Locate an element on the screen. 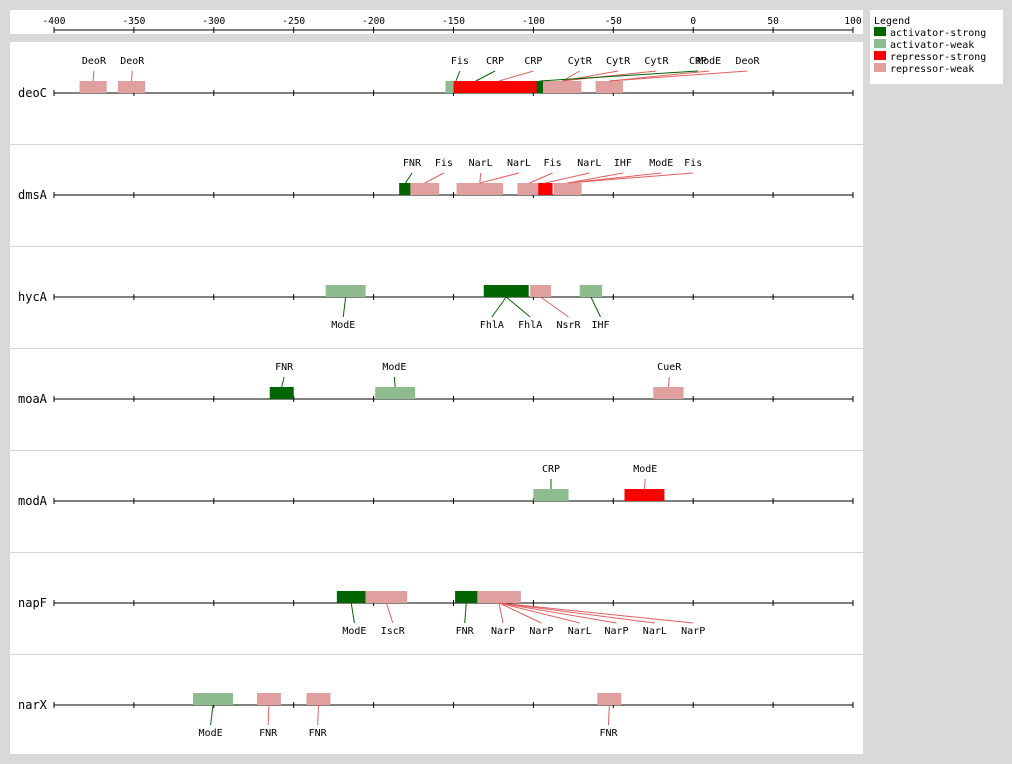 The image size is (1012, 764). gene-name: napF is located at coordinates (32, 603).